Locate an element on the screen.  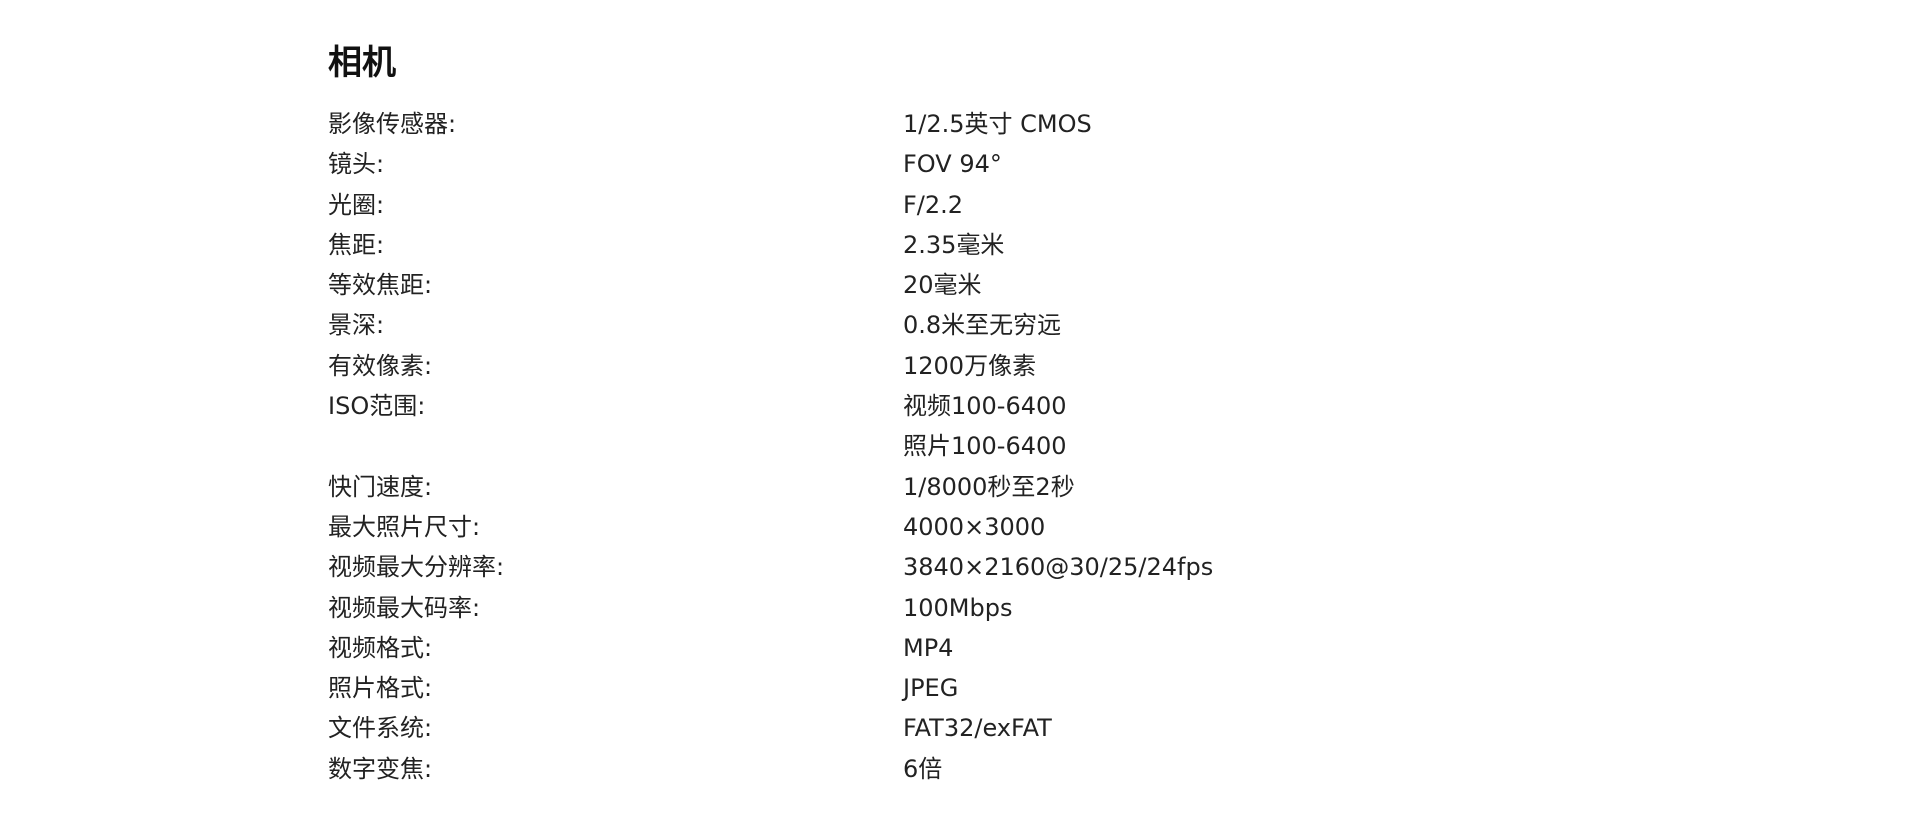
spec-value: F/2.2 is located at coordinates (1058, 205).